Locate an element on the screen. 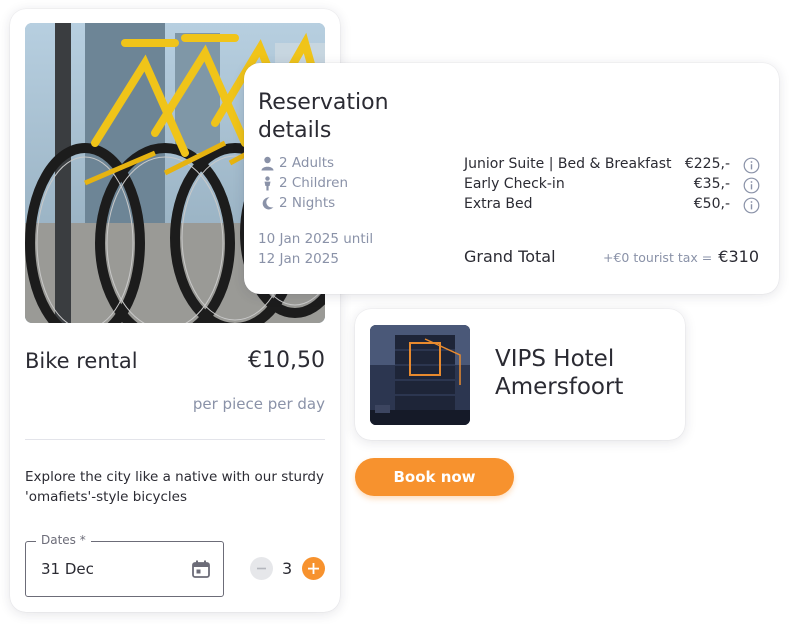 The height and width of the screenshot is (624, 789). calendar-icon is located at coordinates (201, 569).